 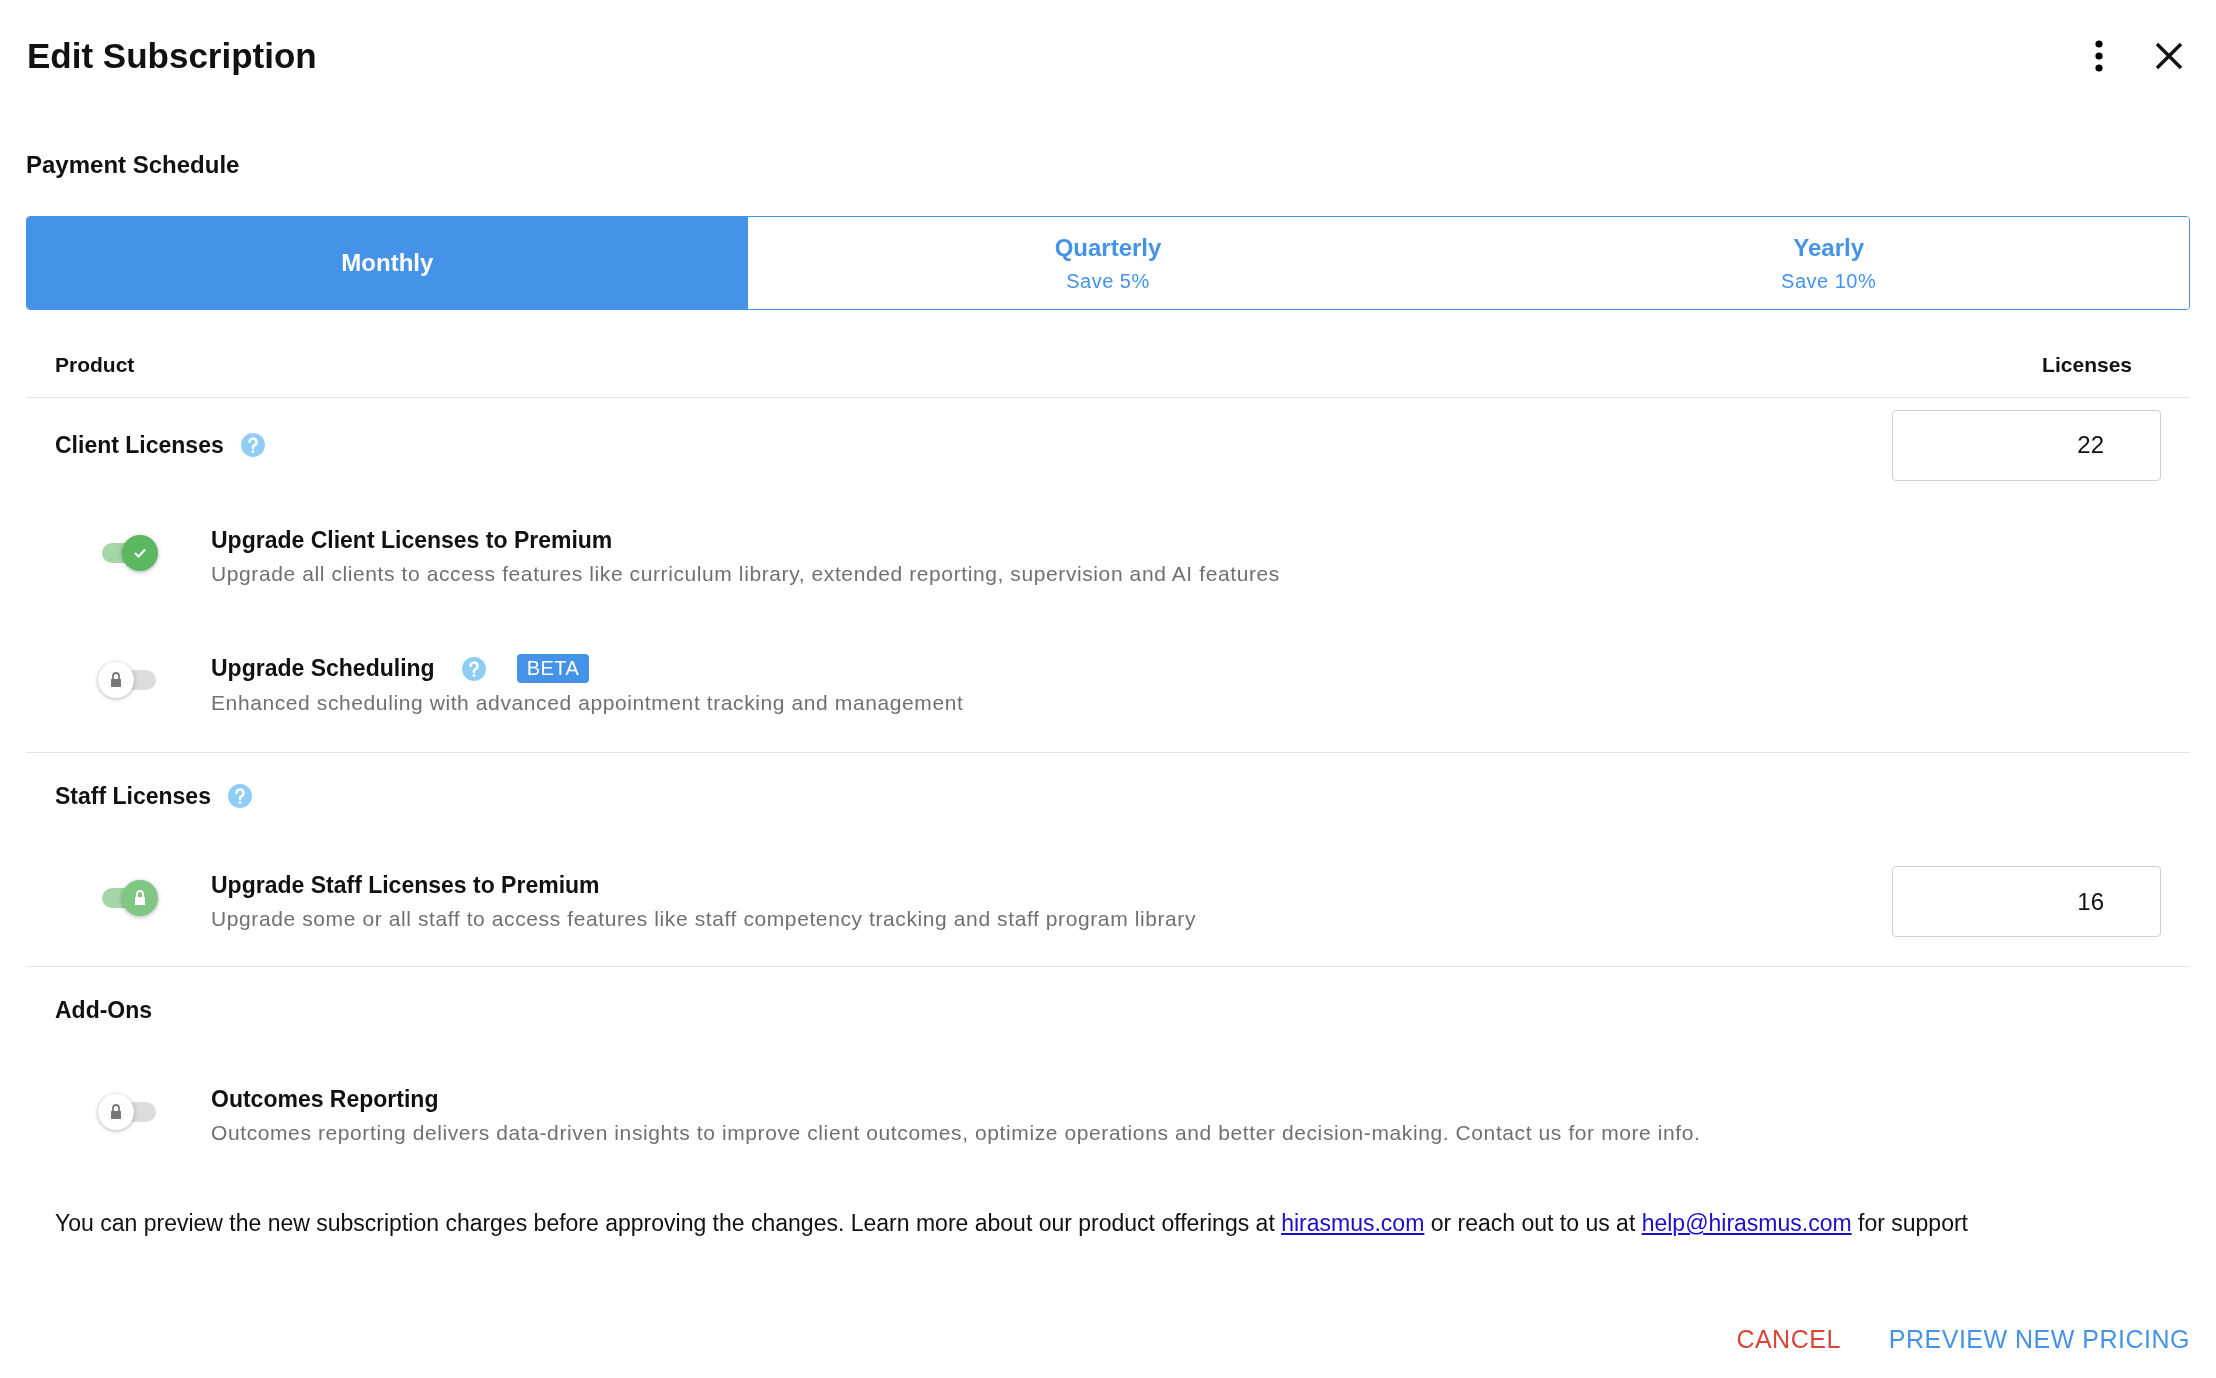 I want to click on cancel-button: CANCEL, so click(x=1788, y=1340).